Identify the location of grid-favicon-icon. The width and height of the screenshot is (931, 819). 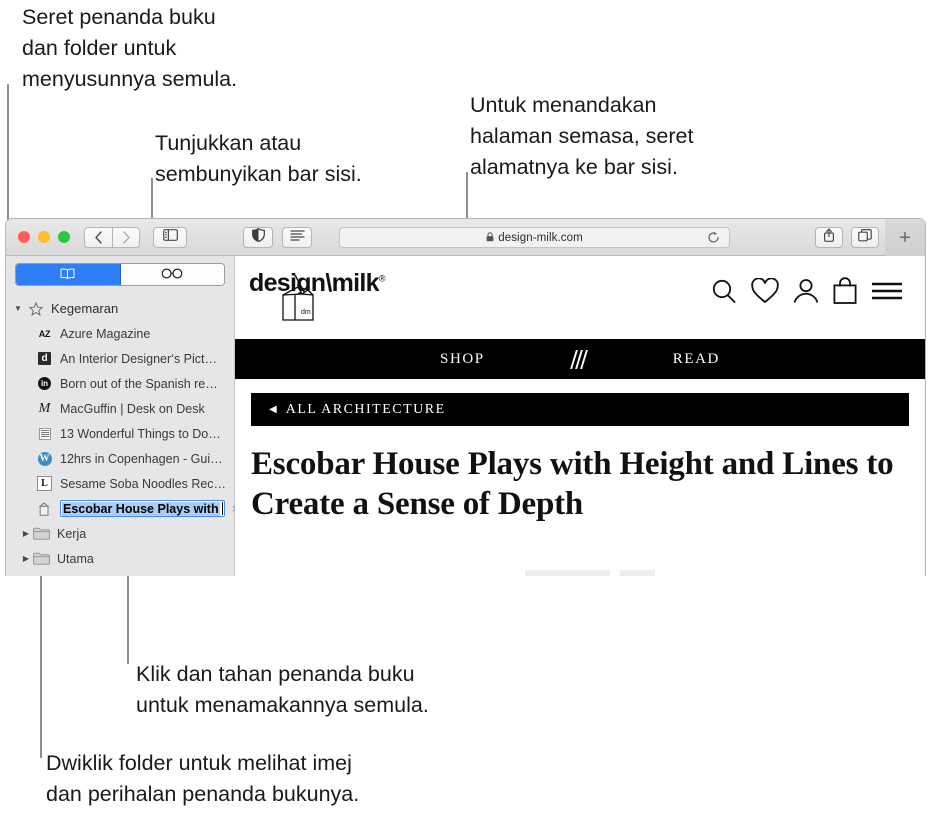
(44, 434).